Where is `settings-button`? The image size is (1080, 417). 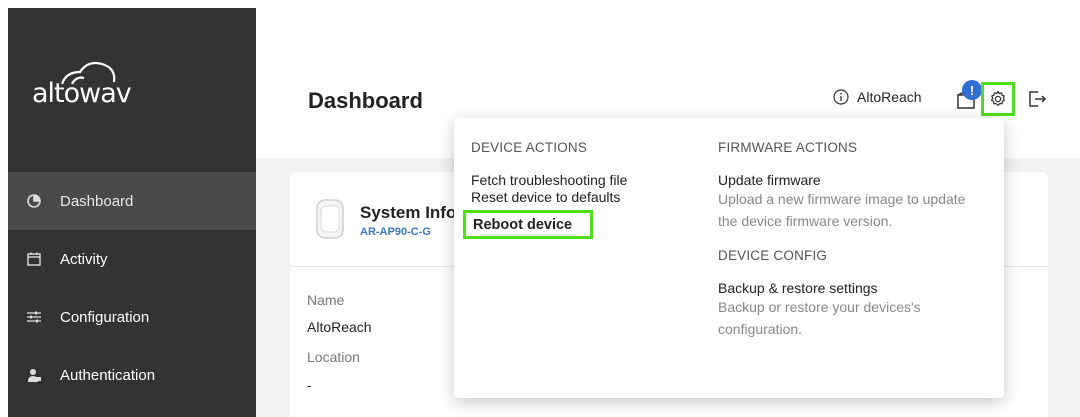 settings-button is located at coordinates (998, 99).